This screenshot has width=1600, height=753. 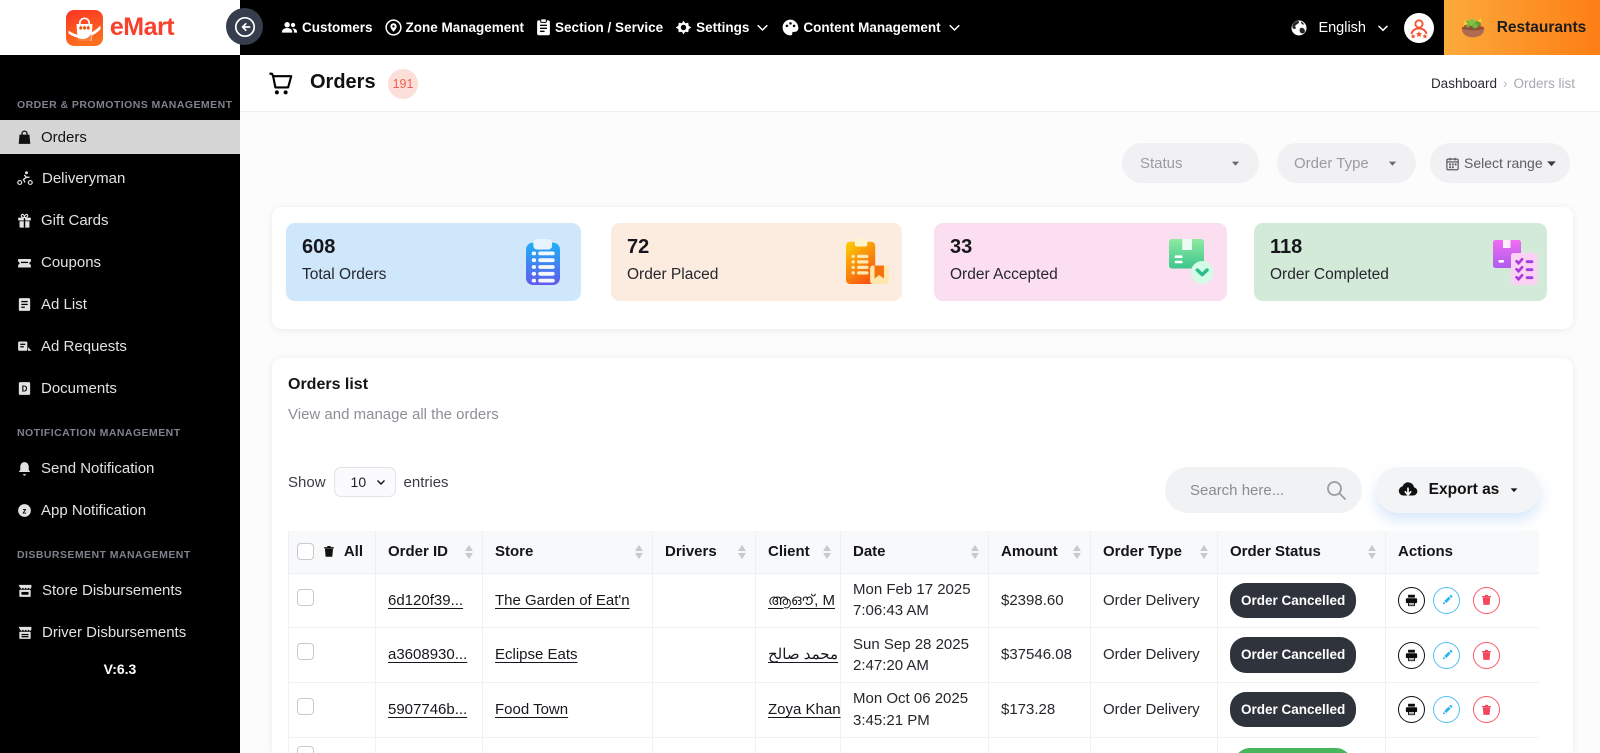 I want to click on svg-text: z, so click(x=25, y=510).